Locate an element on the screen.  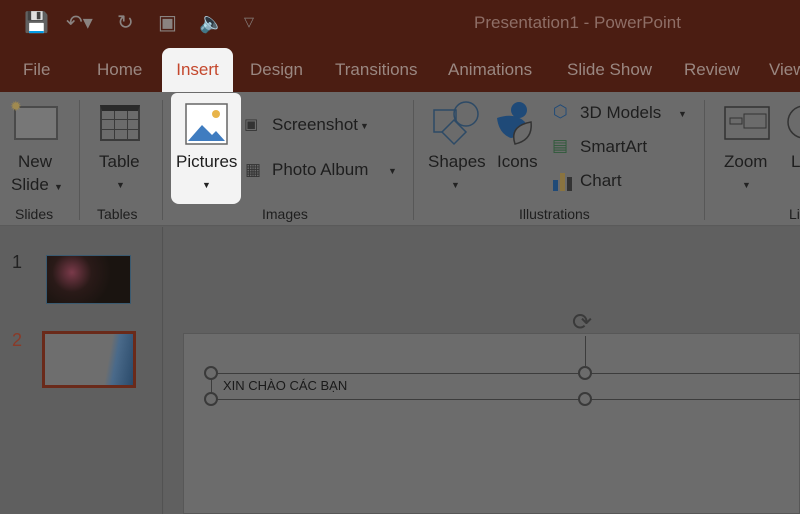
shapes-button: Shapes is located at coordinates (457, 162).